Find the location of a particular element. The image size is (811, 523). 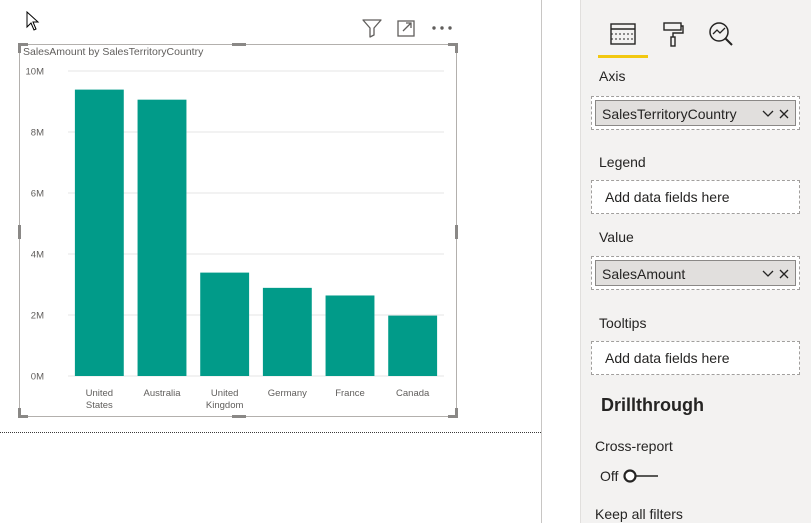

y-tick-label: 10M is located at coordinates (35, 72).